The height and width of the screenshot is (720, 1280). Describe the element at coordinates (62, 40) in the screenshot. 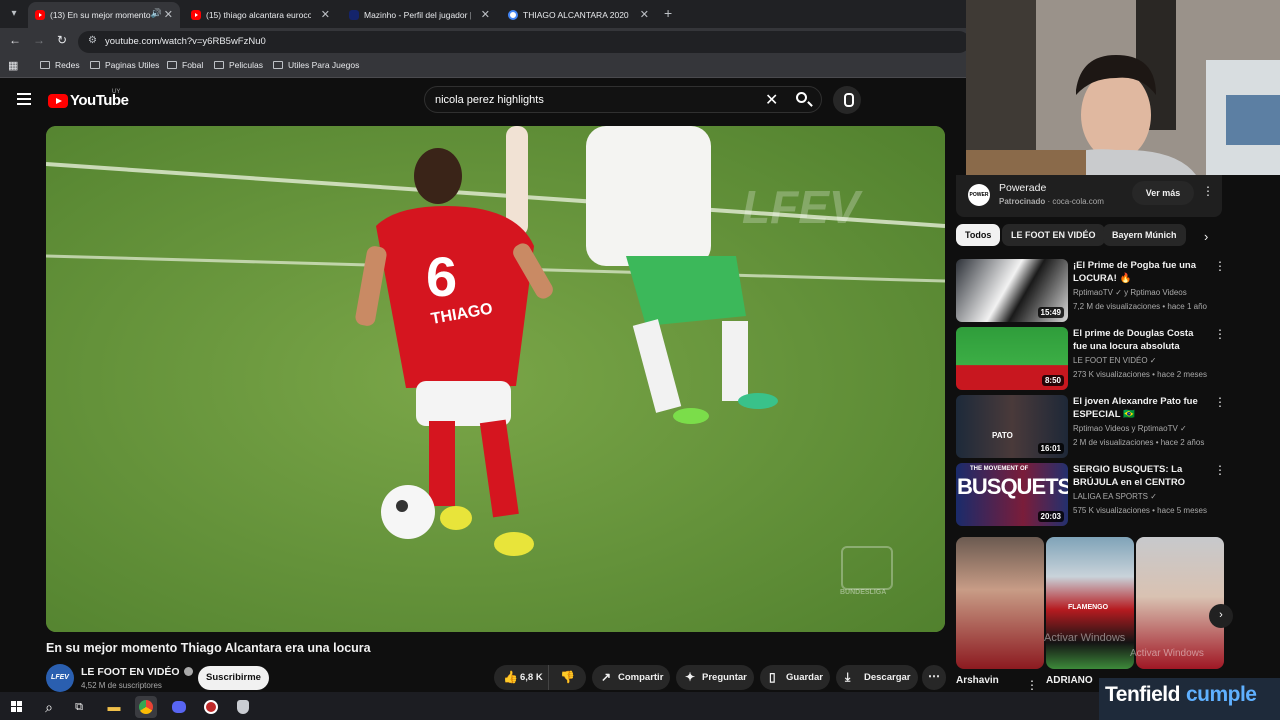

I see `reload-icon: ↻` at that location.